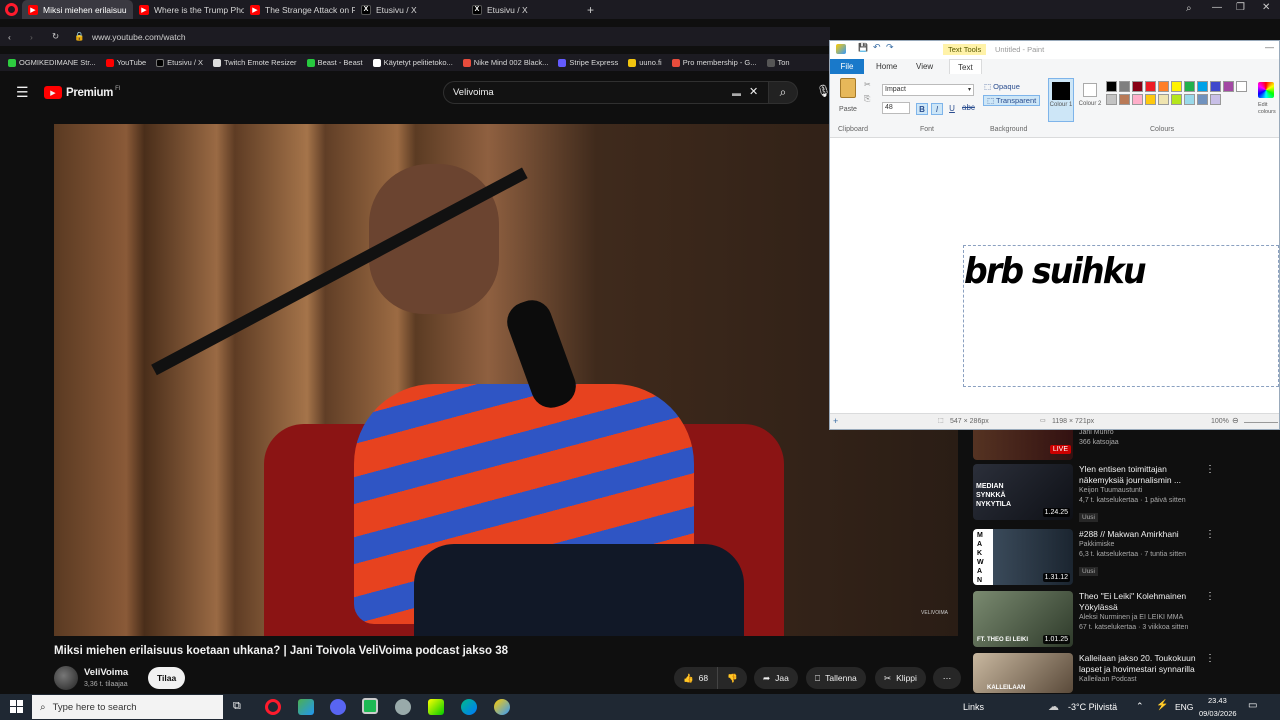 This screenshot has height=720, width=1280. I want to click on search-input: Velivoima, so click(606, 92).